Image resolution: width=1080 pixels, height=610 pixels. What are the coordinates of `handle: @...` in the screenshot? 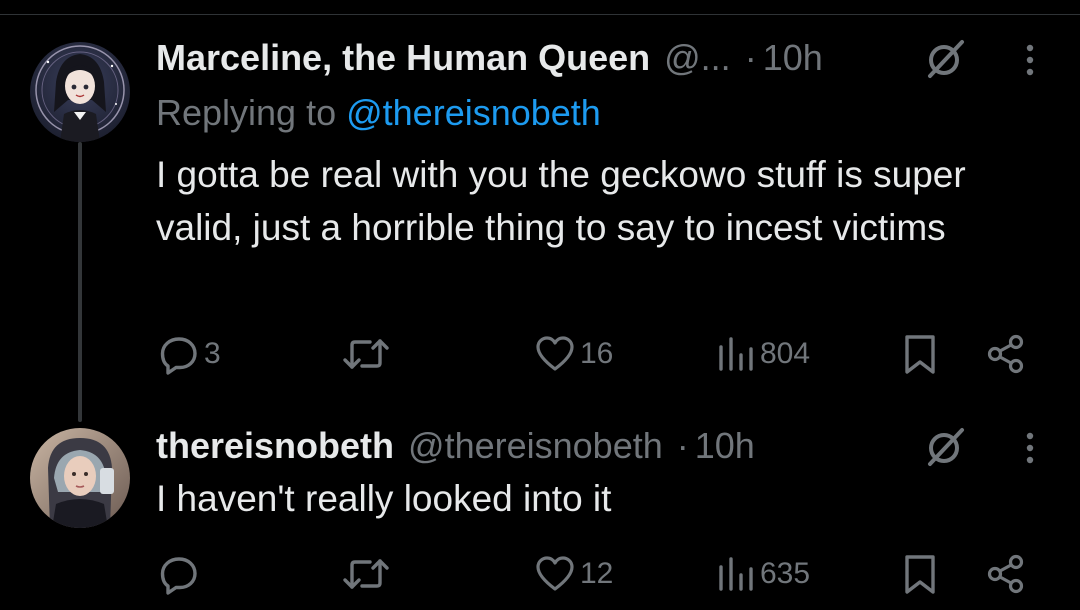 It's located at (697, 58).